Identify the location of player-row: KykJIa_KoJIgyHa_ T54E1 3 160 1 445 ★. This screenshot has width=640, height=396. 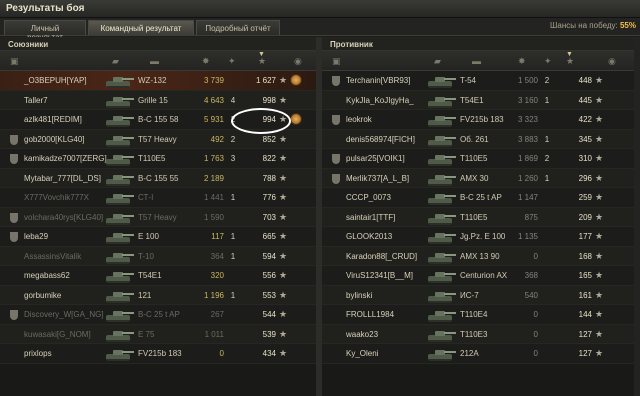
(481, 100).